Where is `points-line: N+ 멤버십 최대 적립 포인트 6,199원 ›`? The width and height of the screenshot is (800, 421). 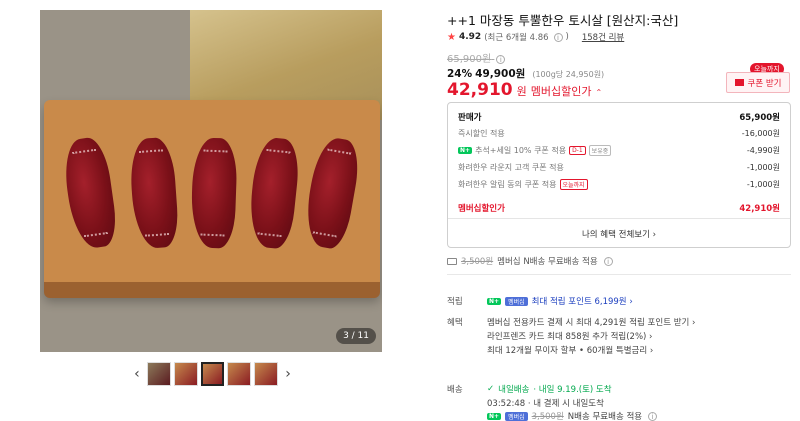
points-line: N+ 멤버십 최대 적립 포인트 6,199원 › is located at coordinates (560, 301).